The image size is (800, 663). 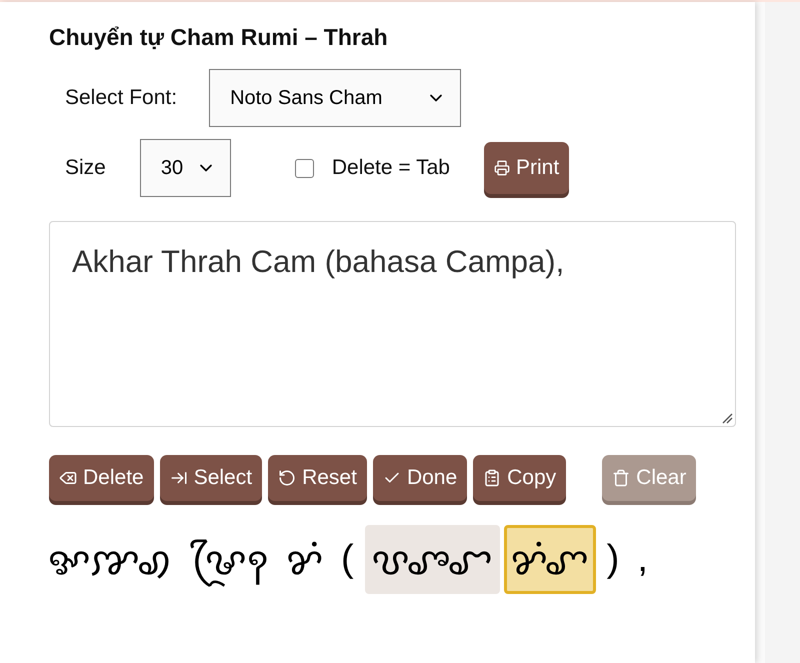 I want to click on cham-word: ), so click(x=613, y=559).